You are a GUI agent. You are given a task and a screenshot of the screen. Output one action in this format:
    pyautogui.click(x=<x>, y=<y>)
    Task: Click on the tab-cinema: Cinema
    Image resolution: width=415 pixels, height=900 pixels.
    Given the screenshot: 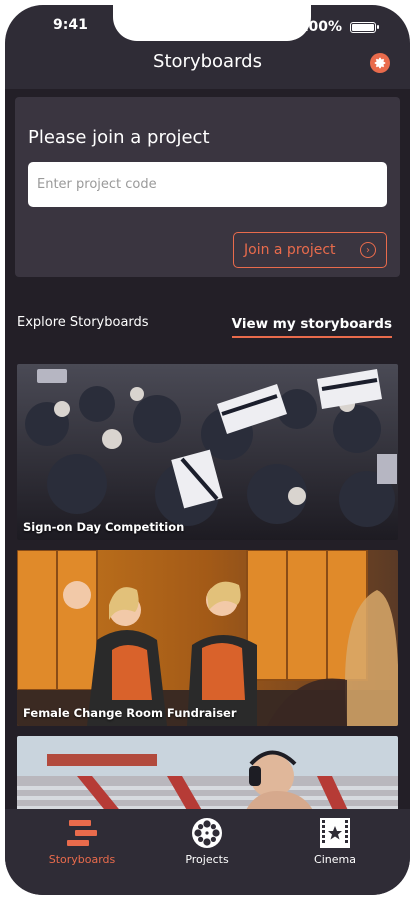 What is the action you would take?
    pyautogui.click(x=335, y=841)
    